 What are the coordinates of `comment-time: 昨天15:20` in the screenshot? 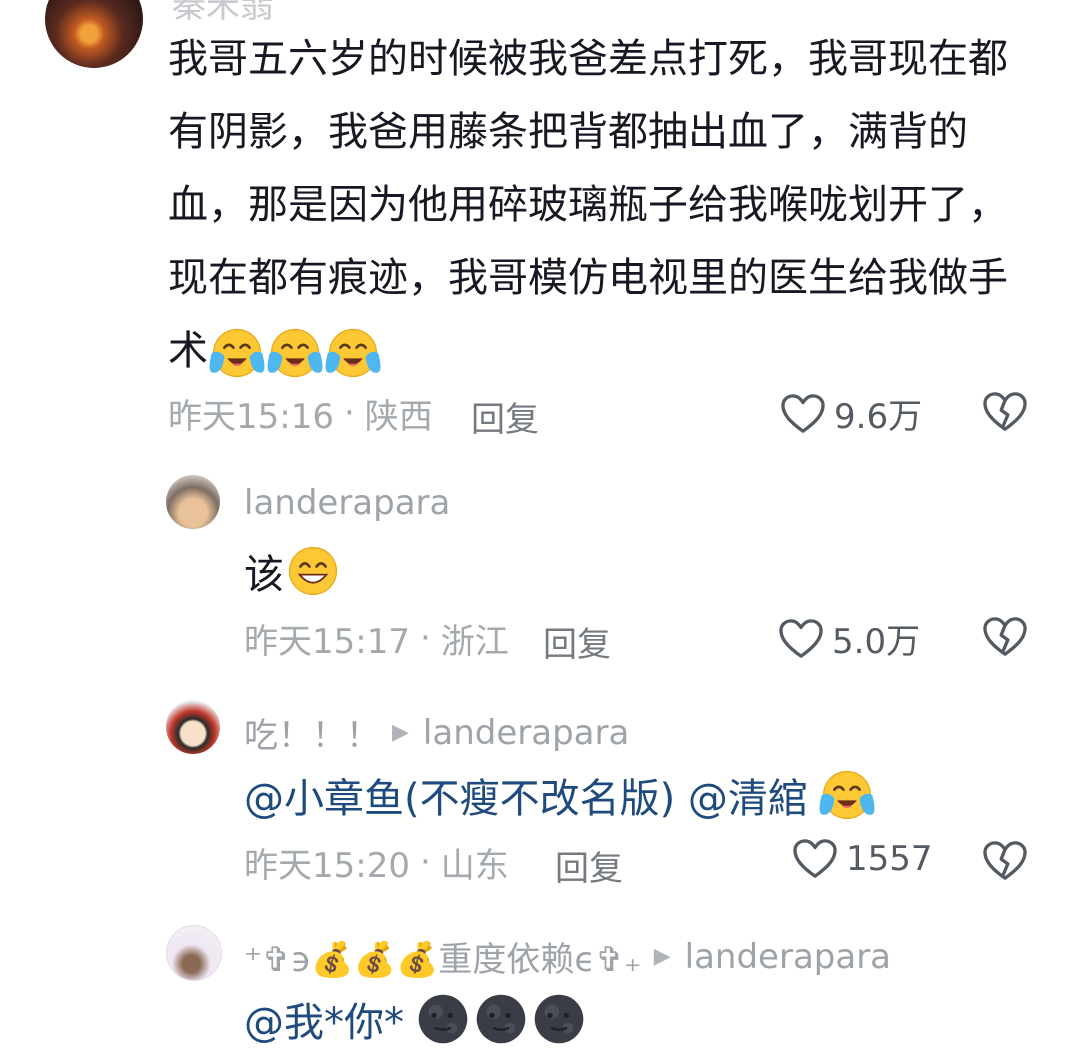 It's located at (327, 865).